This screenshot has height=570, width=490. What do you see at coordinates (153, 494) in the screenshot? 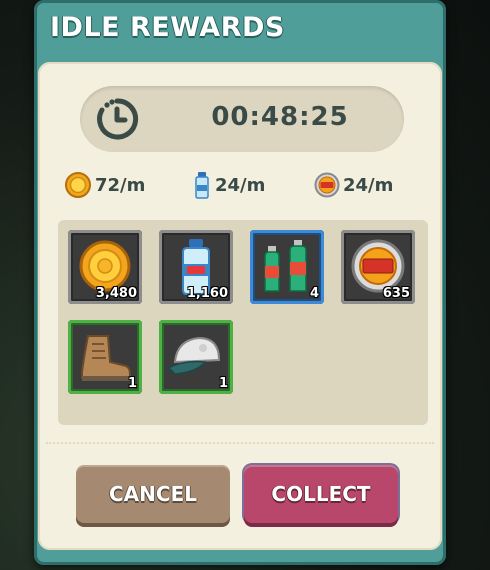
I see `cancel-button: CANCEL` at bounding box center [153, 494].